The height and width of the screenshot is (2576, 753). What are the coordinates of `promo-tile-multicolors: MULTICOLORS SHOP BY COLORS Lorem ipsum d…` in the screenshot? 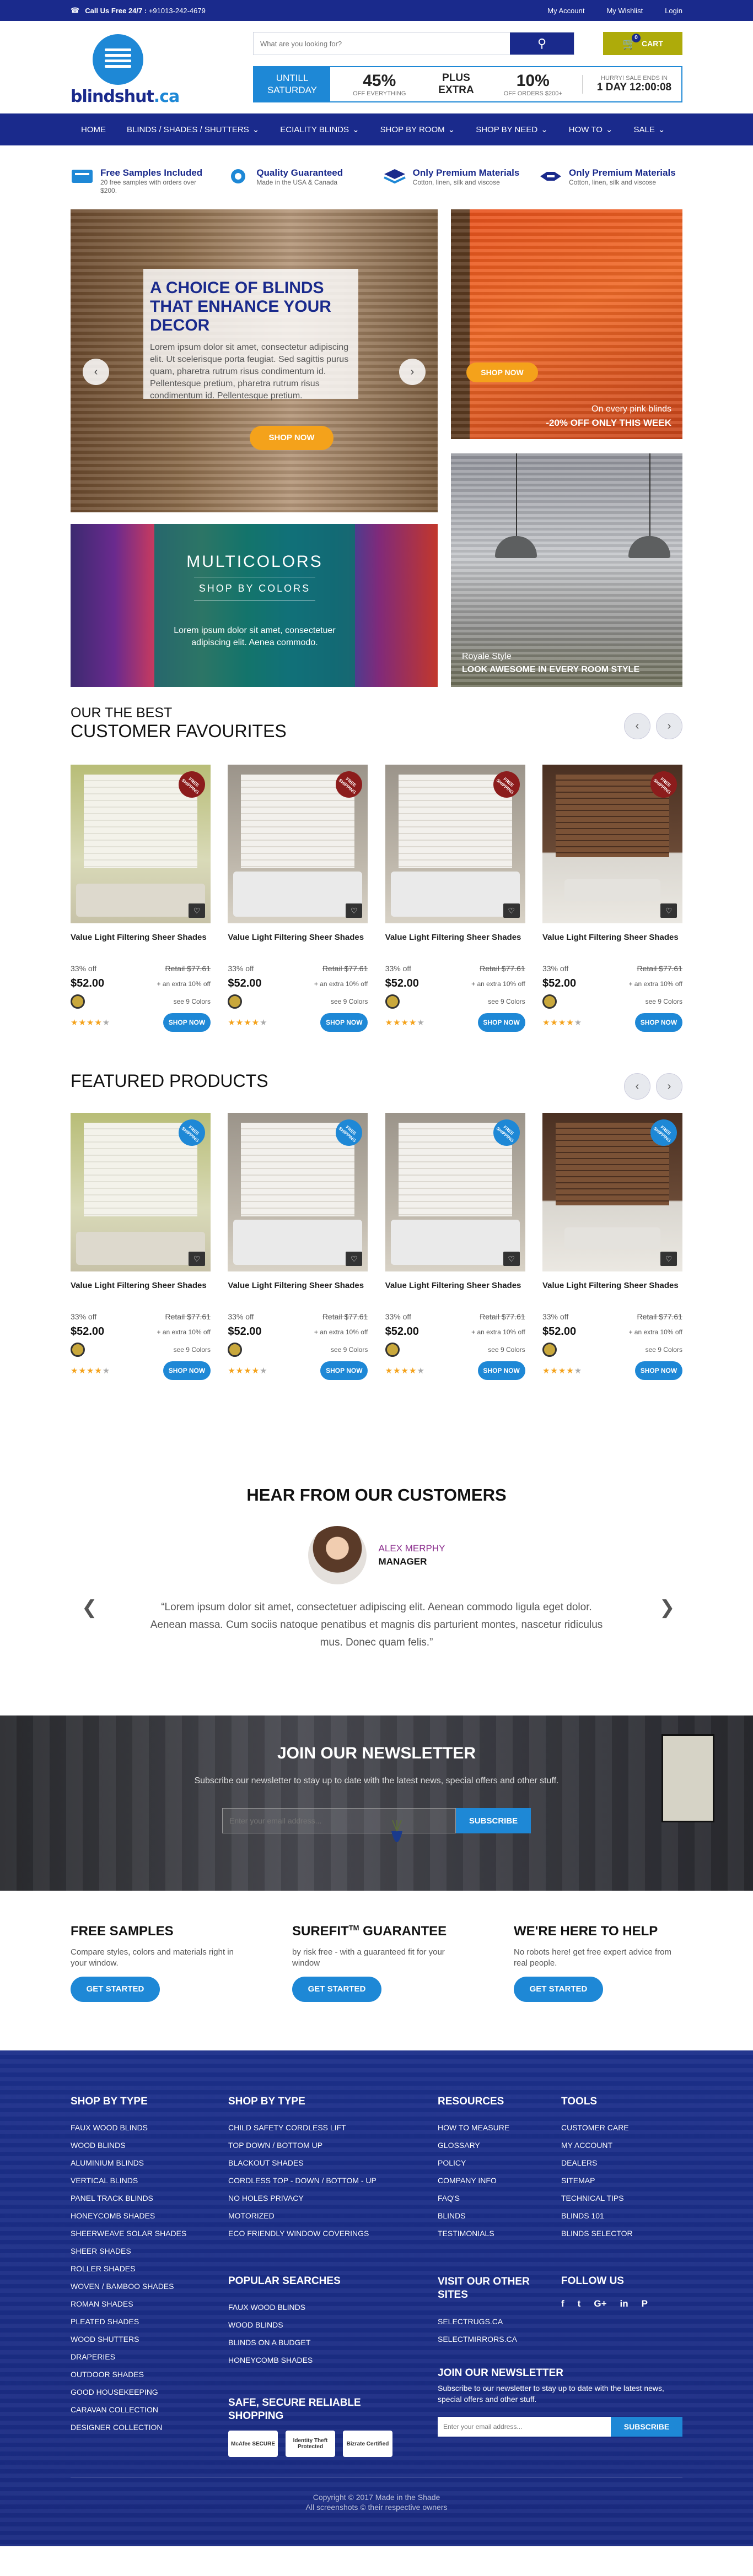 It's located at (254, 606).